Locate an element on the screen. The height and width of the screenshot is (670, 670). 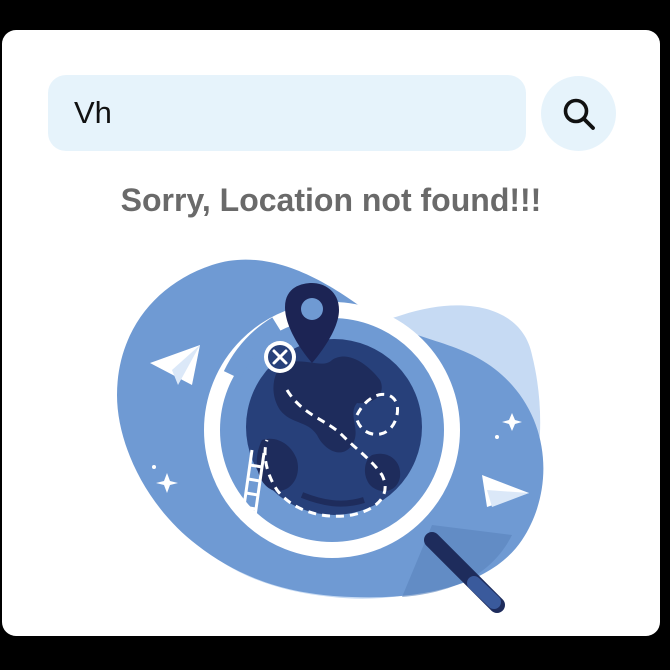
search-icon is located at coordinates (579, 114).